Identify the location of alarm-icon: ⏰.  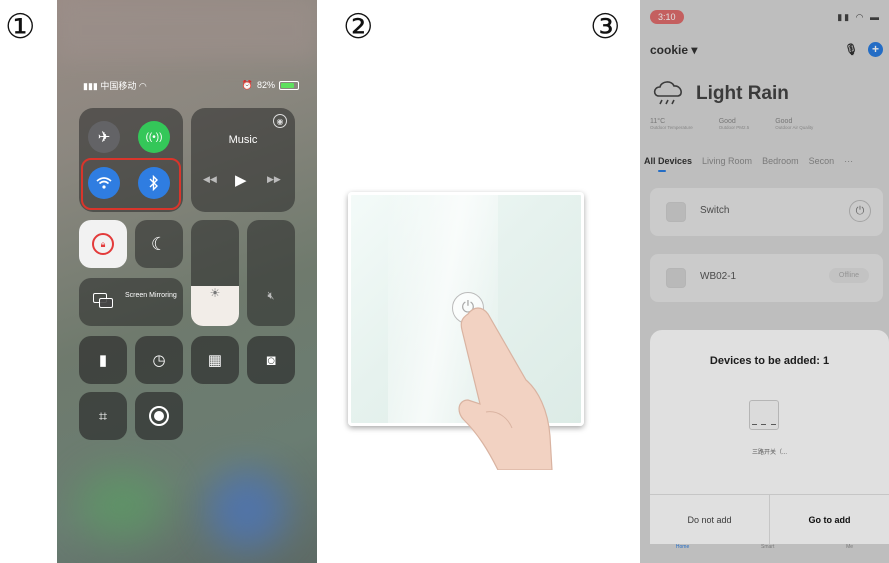
(247, 84).